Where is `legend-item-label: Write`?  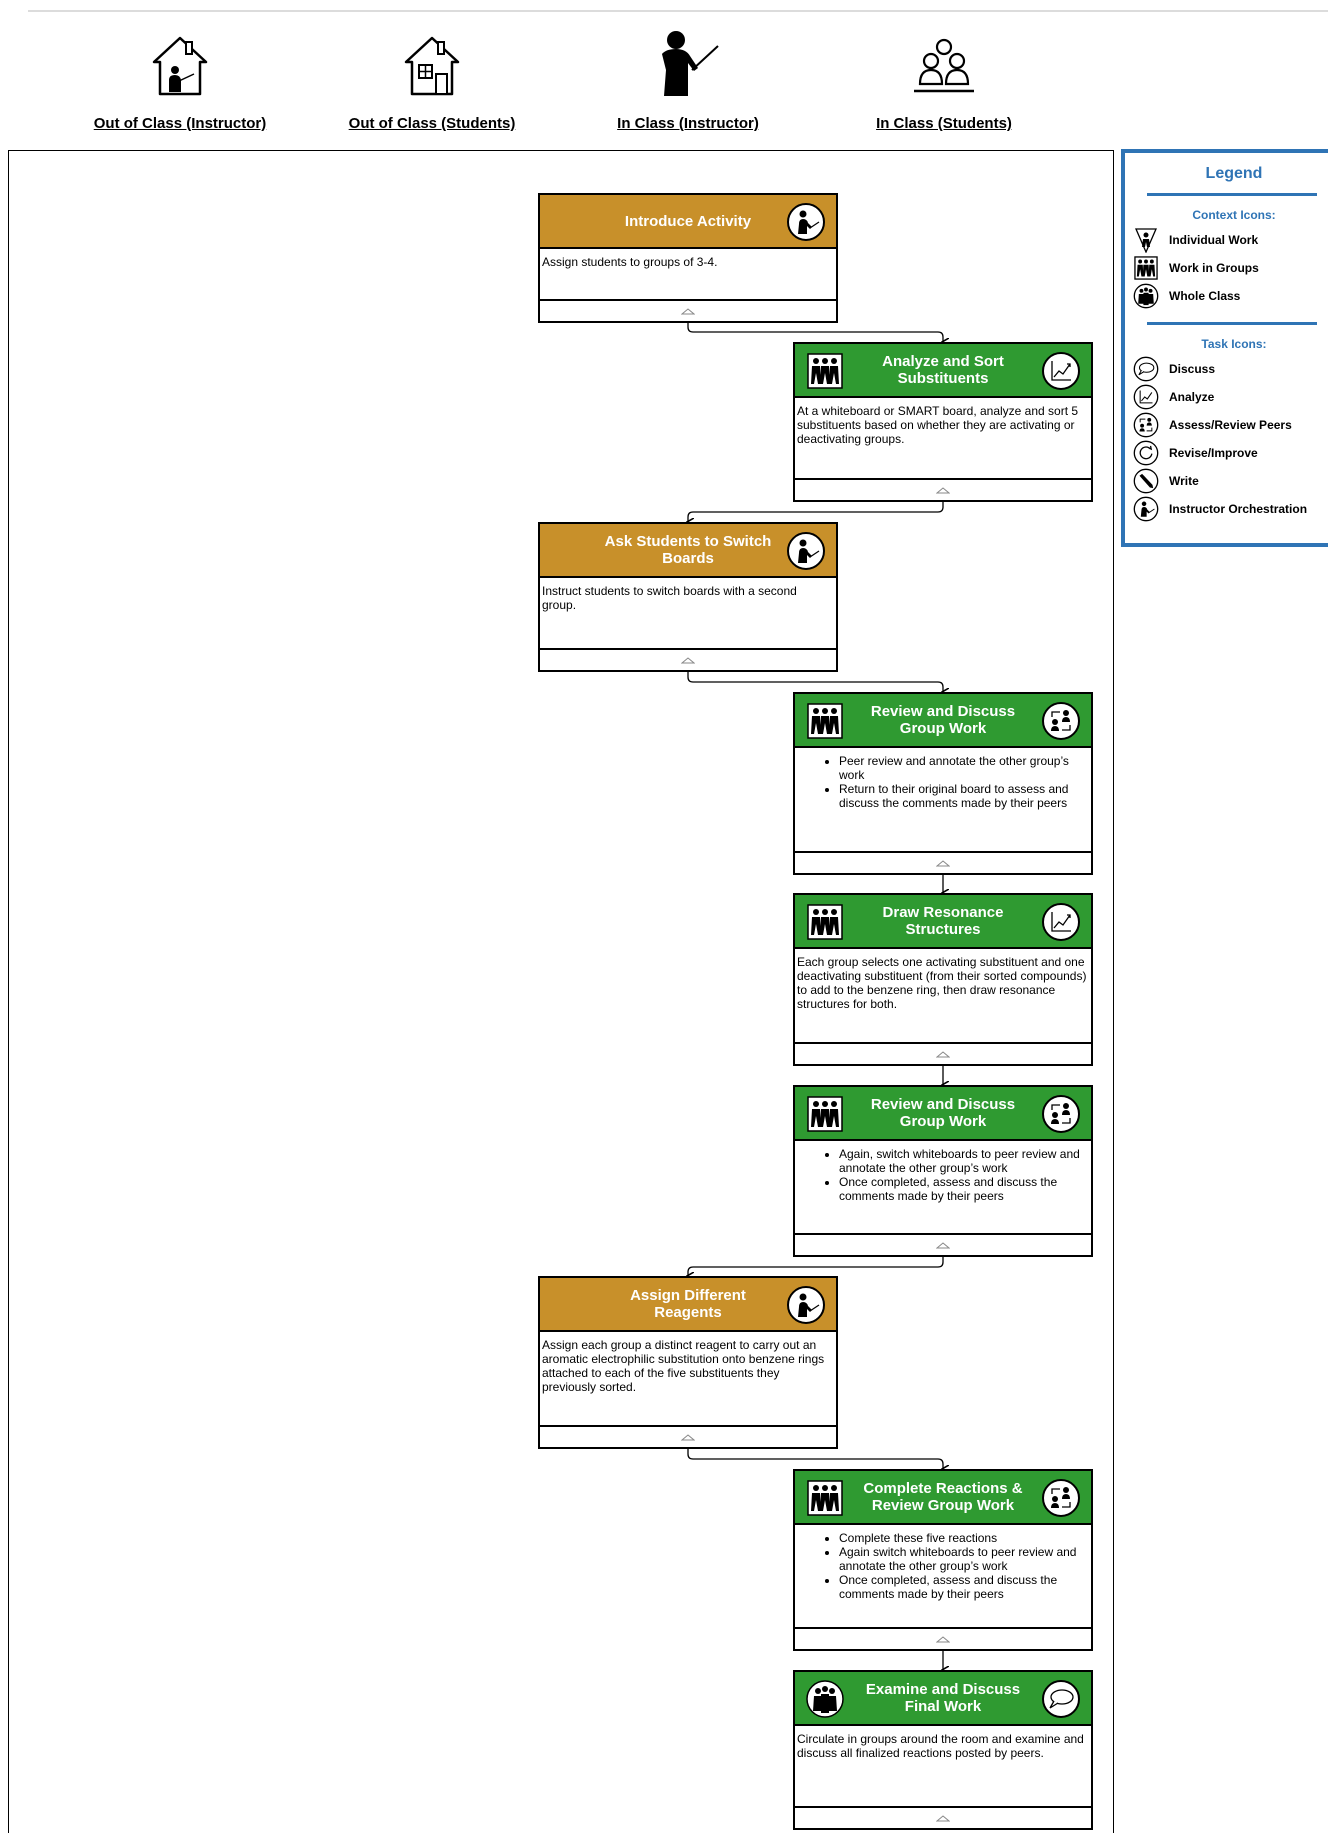
legend-item-label: Write is located at coordinates (1184, 481).